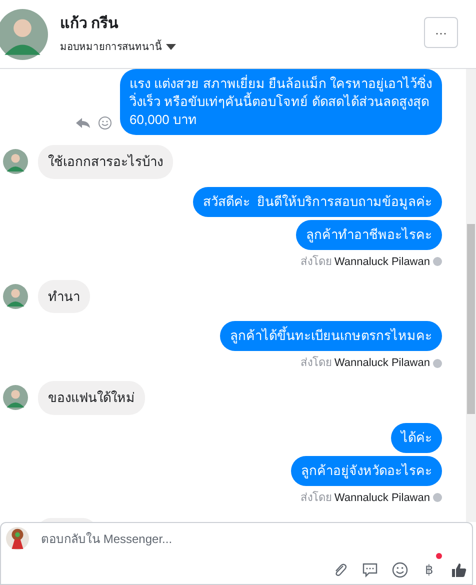 This screenshot has width=476, height=585. Describe the element at coordinates (416, 437) in the screenshot. I see `message-bubble: ได้ค่ะ` at that location.